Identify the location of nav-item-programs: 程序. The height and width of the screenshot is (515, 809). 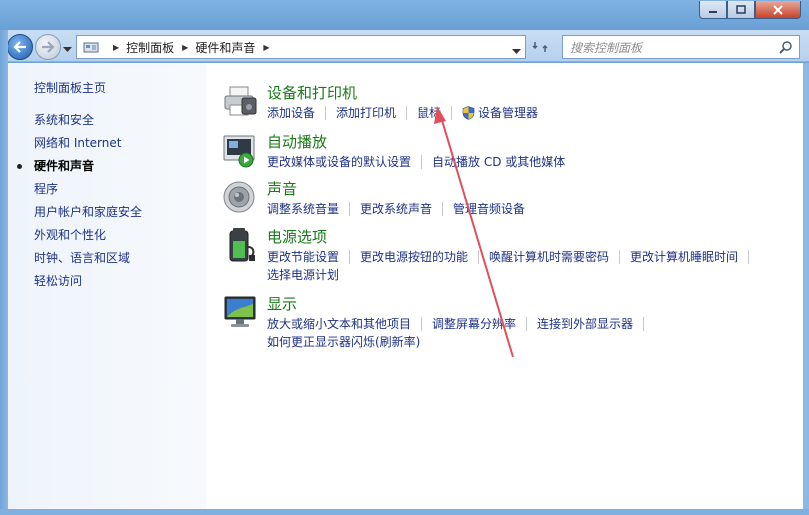
(88, 192).